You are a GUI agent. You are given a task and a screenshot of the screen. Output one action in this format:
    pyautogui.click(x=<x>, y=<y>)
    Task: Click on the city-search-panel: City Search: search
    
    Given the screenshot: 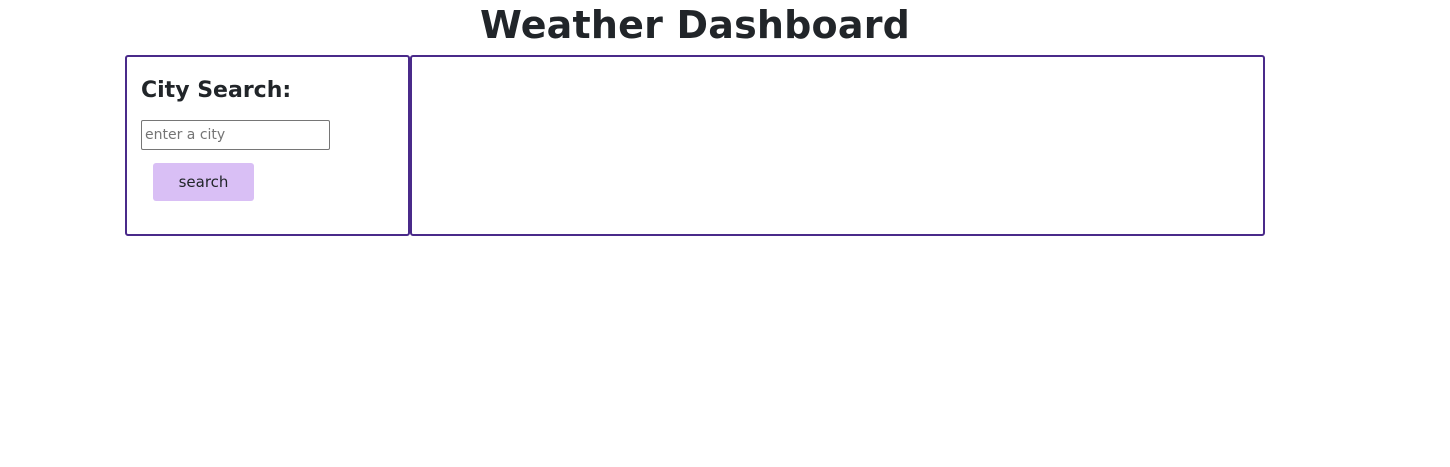 What is the action you would take?
    pyautogui.click(x=267, y=145)
    